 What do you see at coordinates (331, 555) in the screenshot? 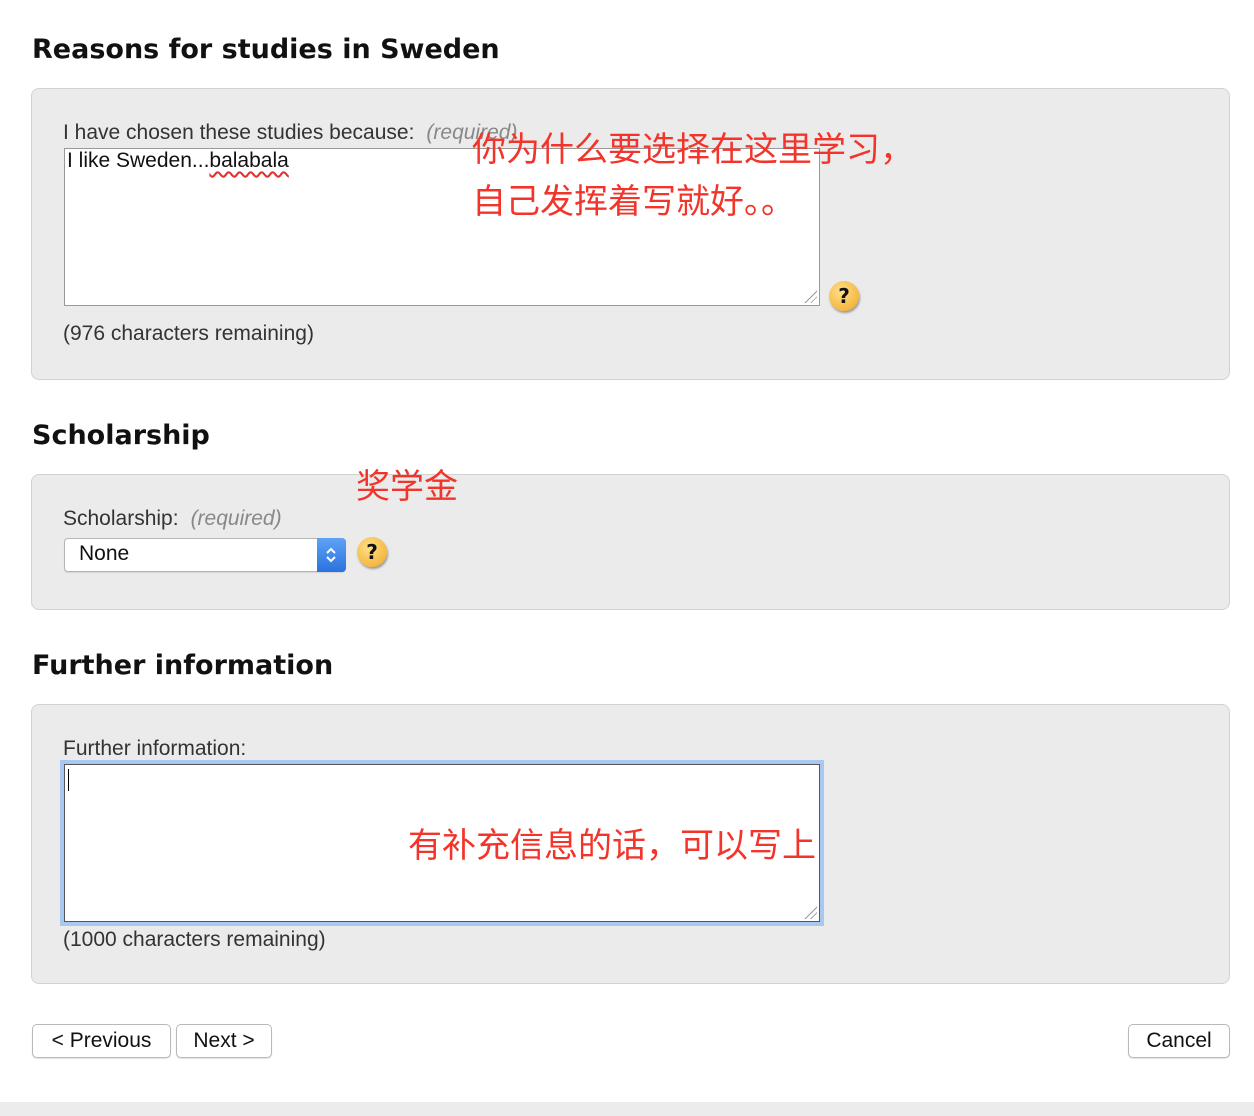
I see `select-arrows-icon` at bounding box center [331, 555].